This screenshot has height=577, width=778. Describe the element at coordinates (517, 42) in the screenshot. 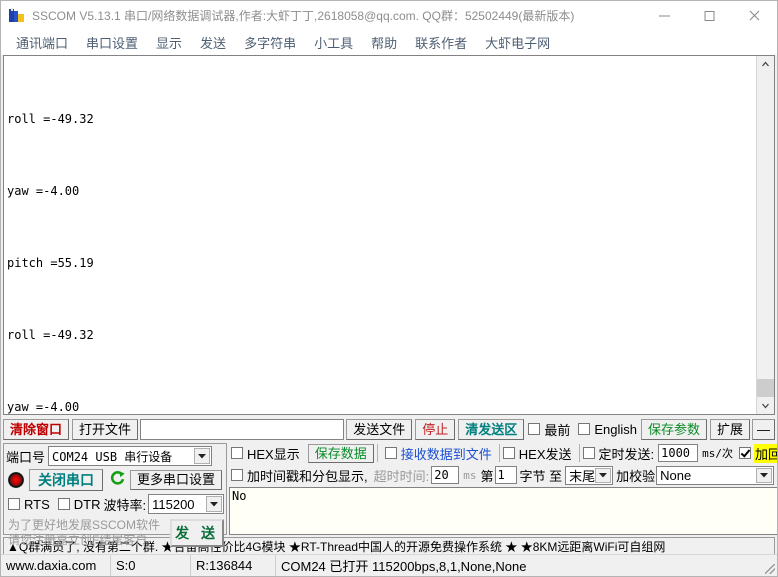

I see `menu-item-daxia-electronics: 大虾电子网` at that location.